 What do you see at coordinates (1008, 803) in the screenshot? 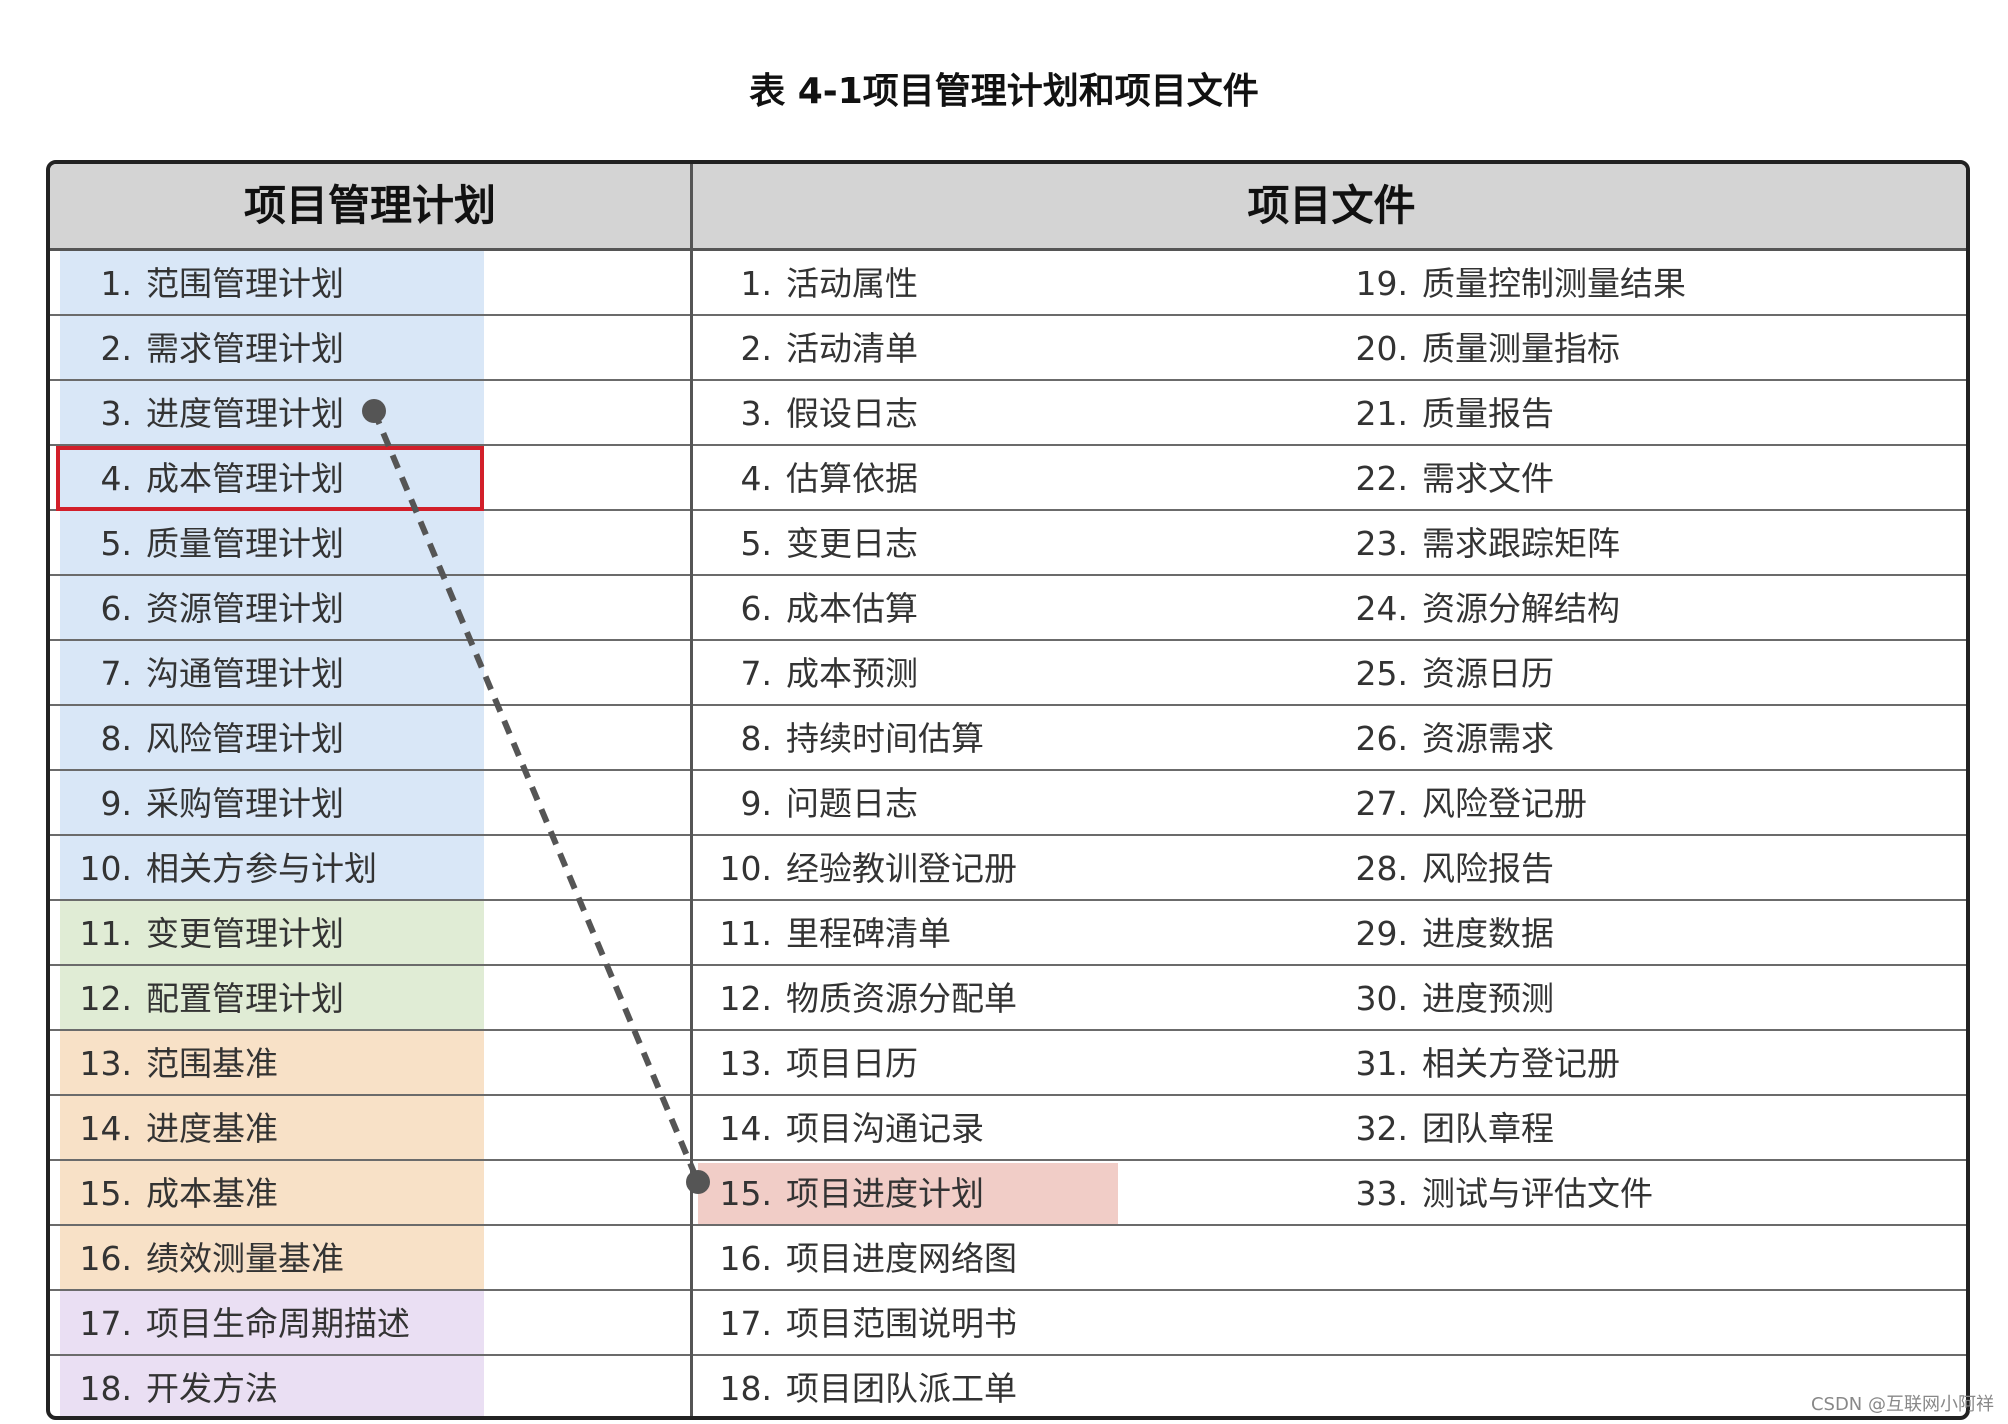
I see `table-row: 9. 采购管理计划 9. 问题日志 27. 风险登记册` at bounding box center [1008, 803].